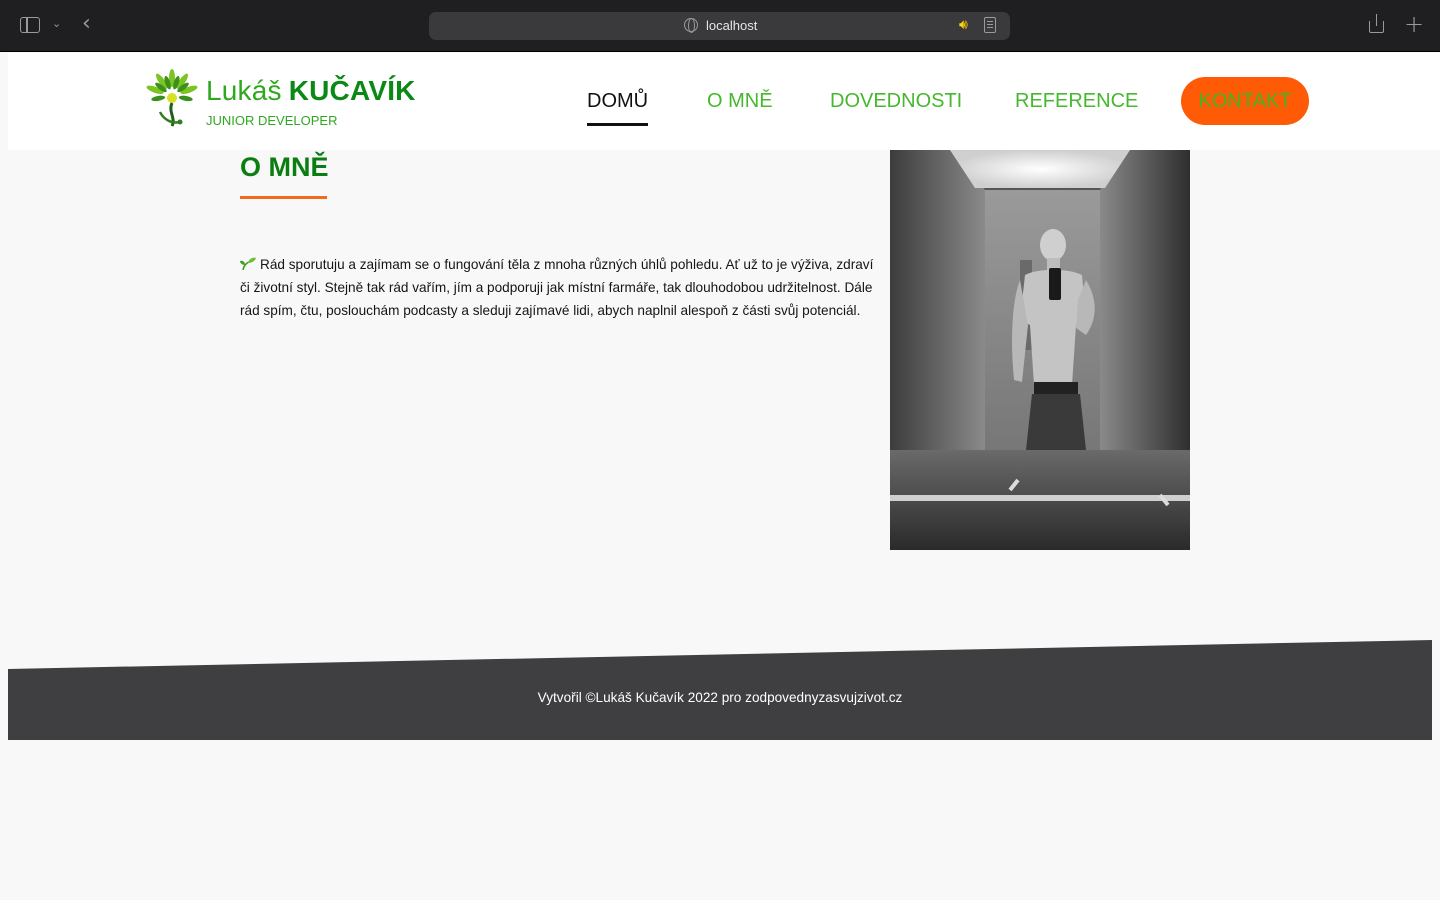 The image size is (1440, 900). I want to click on logo-title: Lukáš KUČAVÍK, so click(311, 91).